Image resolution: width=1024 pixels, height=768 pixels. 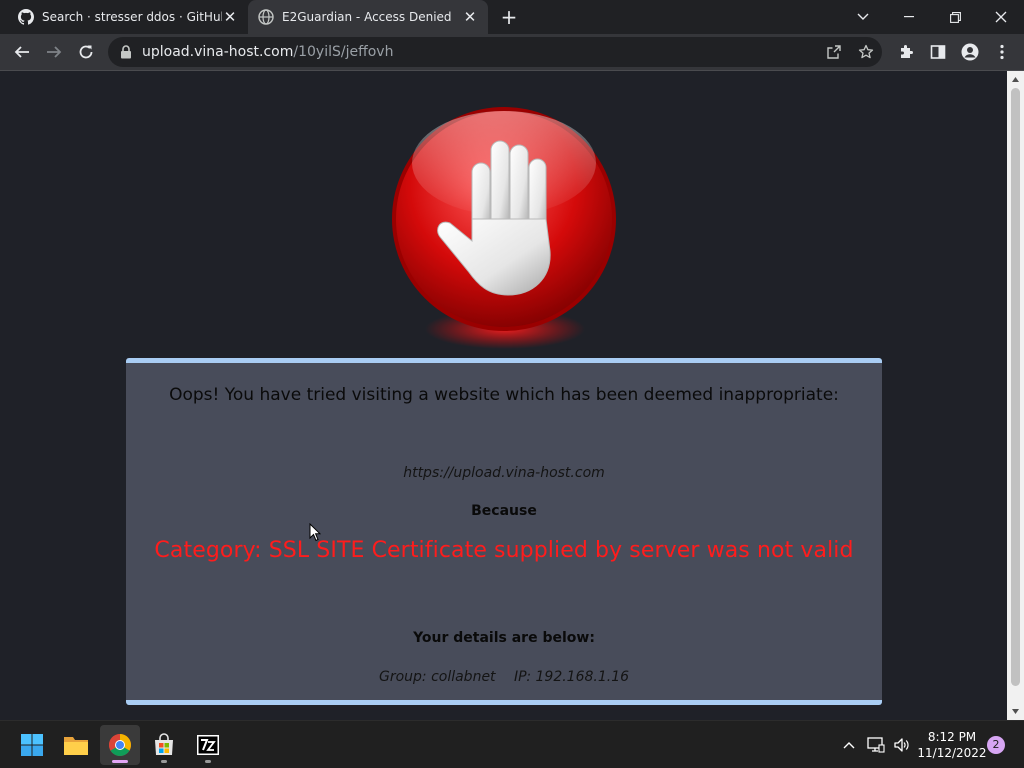 I want to click on network-icon, so click(x=876, y=744).